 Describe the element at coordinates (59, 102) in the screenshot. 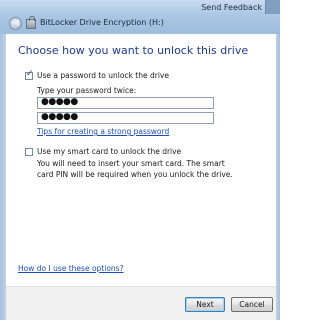

I see `password-field-value: ●●●●●` at that location.